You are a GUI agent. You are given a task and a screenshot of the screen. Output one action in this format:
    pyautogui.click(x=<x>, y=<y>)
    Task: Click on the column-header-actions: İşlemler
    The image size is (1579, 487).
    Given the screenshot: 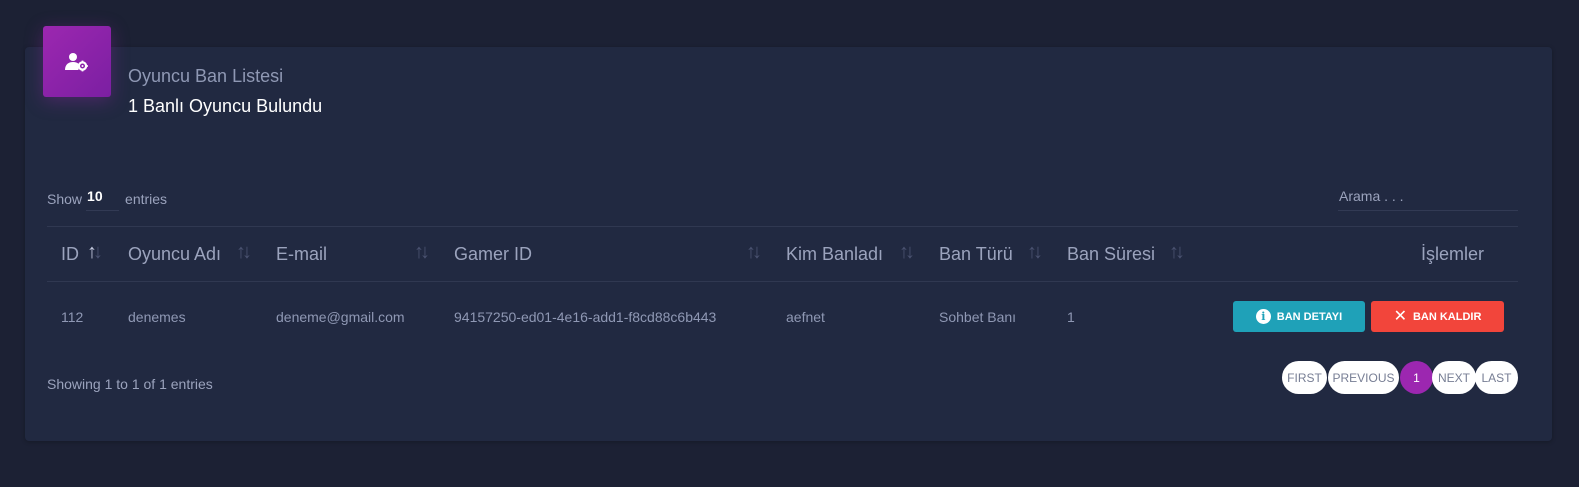 What is the action you would take?
    pyautogui.click(x=1452, y=254)
    